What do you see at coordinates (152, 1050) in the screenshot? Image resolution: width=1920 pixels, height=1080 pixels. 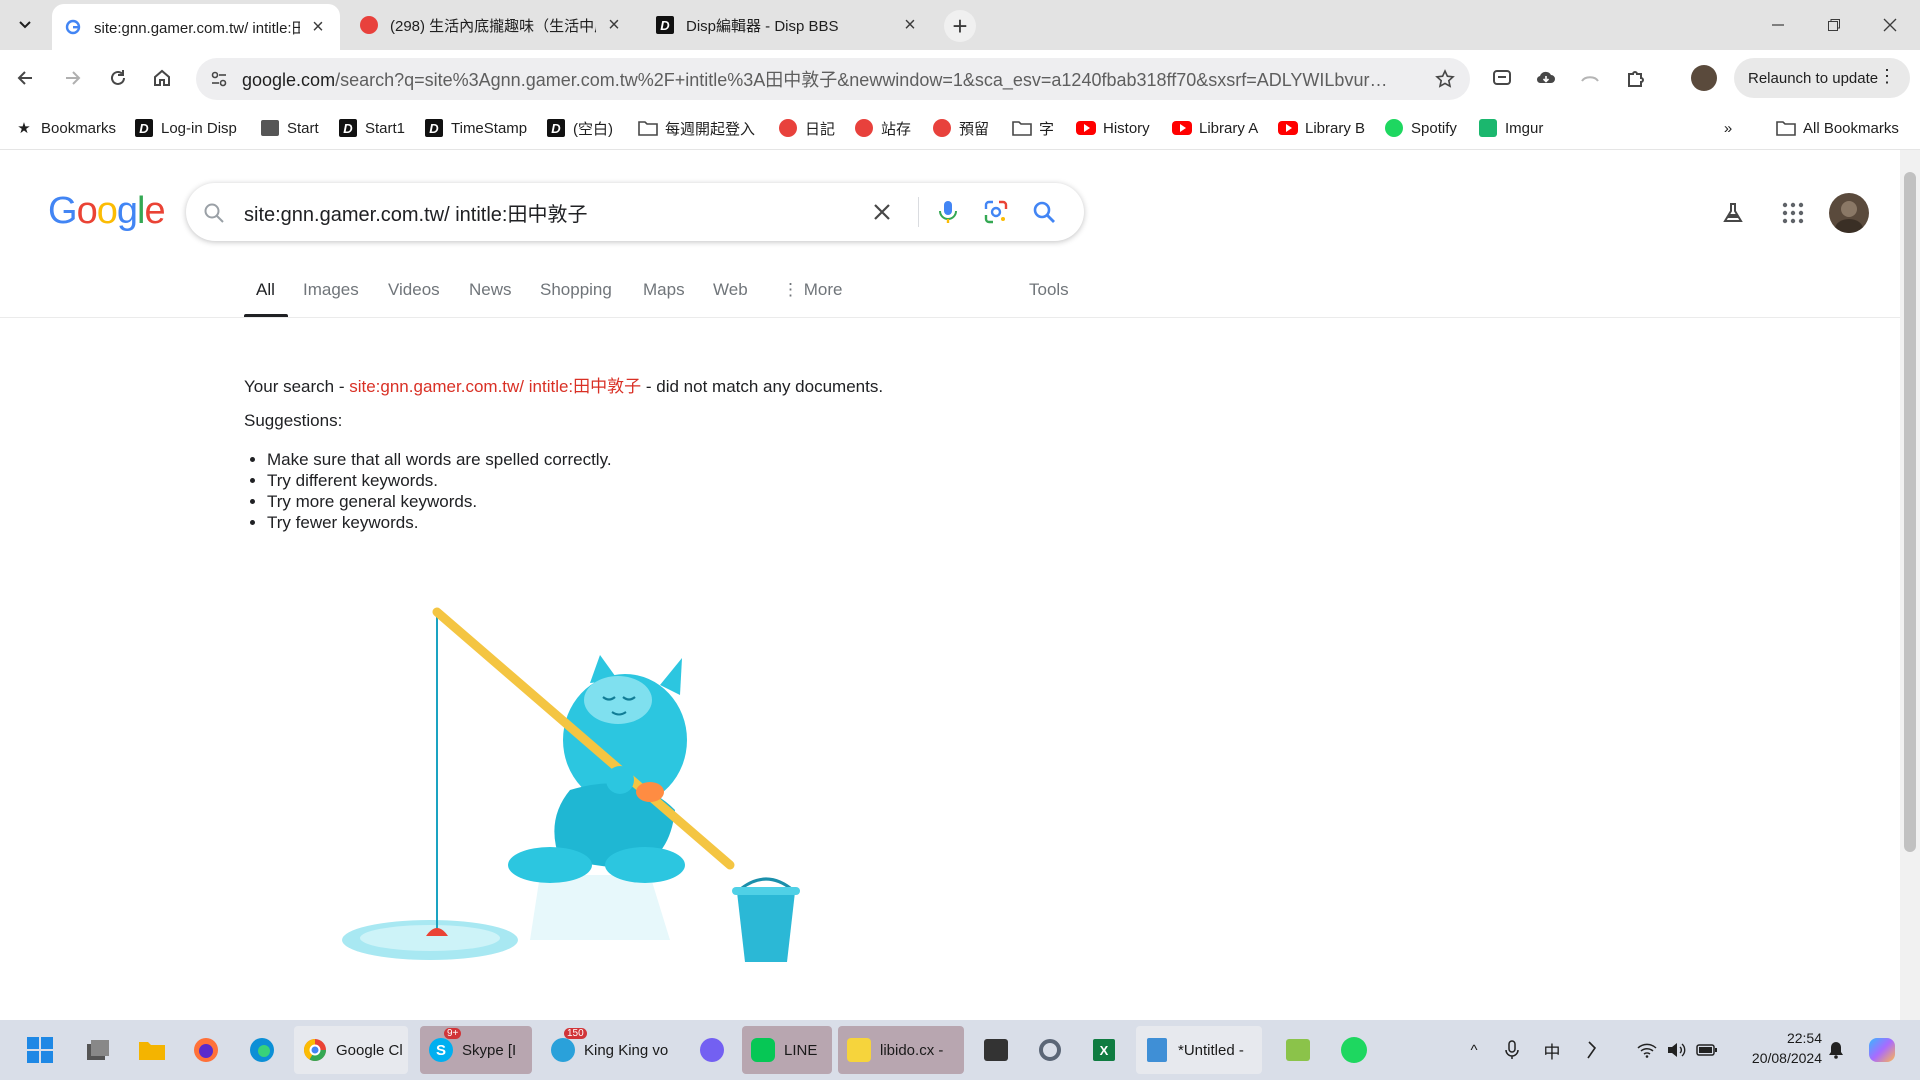 I see `file-explorer-button` at bounding box center [152, 1050].